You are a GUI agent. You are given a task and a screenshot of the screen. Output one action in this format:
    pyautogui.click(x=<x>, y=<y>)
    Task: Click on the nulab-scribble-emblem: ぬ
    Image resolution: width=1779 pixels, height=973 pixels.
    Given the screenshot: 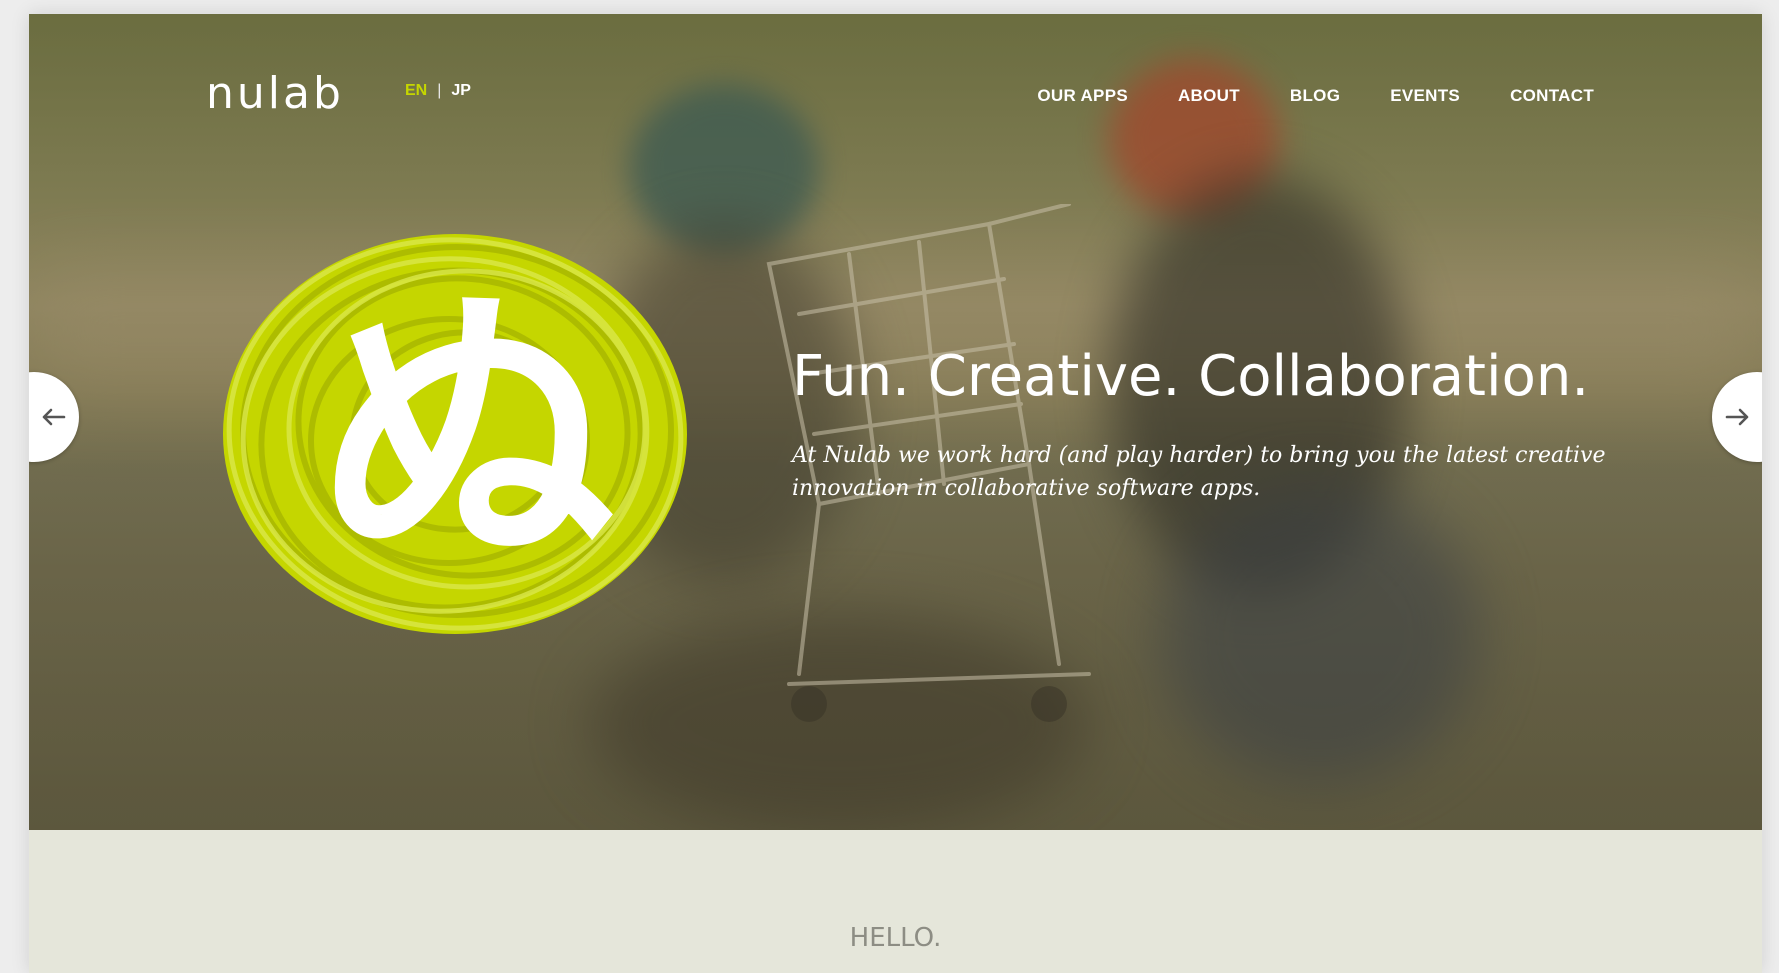 What is the action you would take?
    pyautogui.click(x=455, y=434)
    